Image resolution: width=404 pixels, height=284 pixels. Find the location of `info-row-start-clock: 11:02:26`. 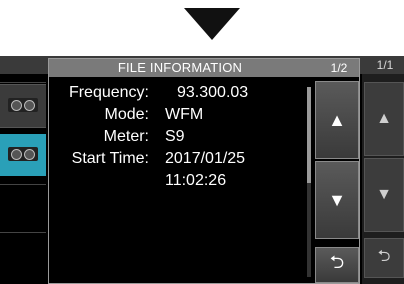

info-row-start-clock: 11:02:26 is located at coordinates (179, 181).